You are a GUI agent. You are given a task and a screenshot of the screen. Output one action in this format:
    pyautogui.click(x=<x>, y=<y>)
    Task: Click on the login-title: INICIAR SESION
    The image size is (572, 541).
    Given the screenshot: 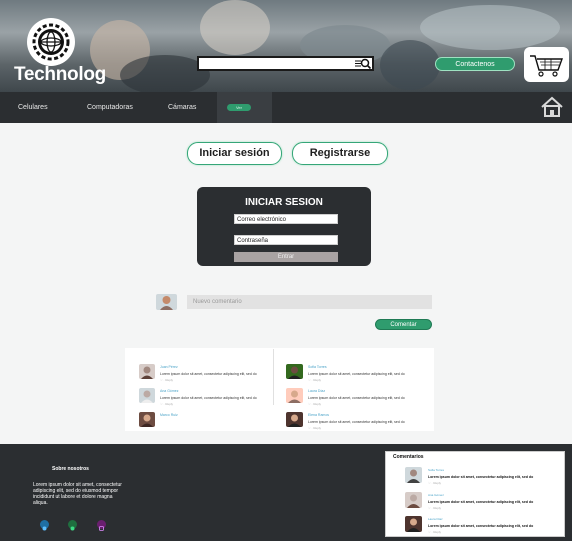 What is the action you would take?
    pyautogui.click(x=284, y=202)
    